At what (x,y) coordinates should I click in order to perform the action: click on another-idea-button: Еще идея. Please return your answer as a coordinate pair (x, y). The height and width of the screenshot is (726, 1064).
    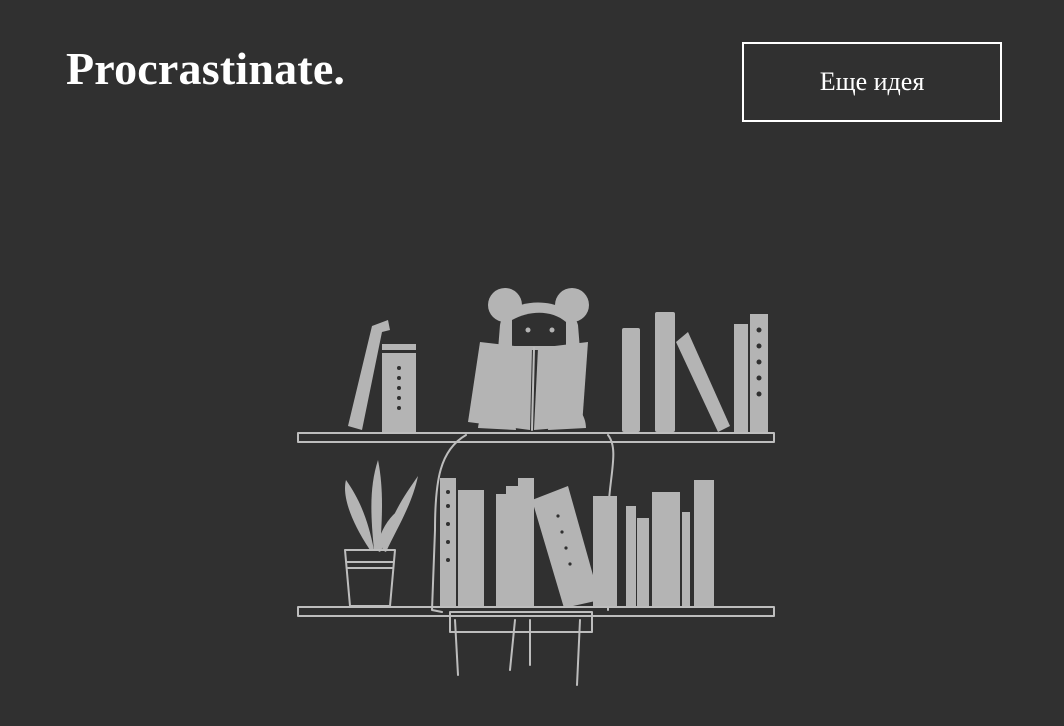
    Looking at the image, I should click on (872, 82).